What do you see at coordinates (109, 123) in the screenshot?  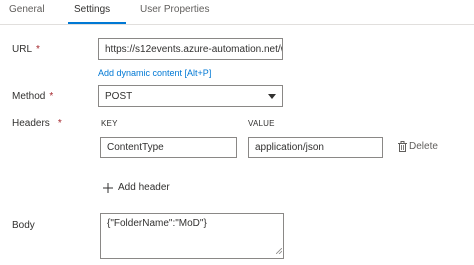 I see `key-column-heading: KEY` at bounding box center [109, 123].